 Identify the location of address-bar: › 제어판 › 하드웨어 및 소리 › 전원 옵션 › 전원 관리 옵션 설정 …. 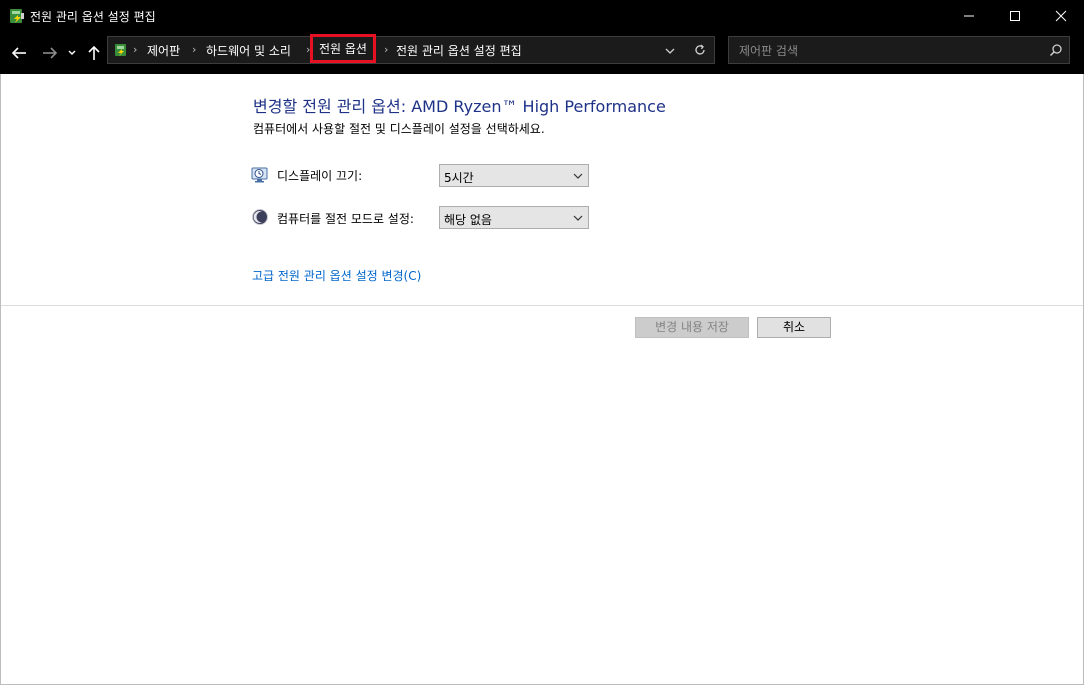
(411, 49).